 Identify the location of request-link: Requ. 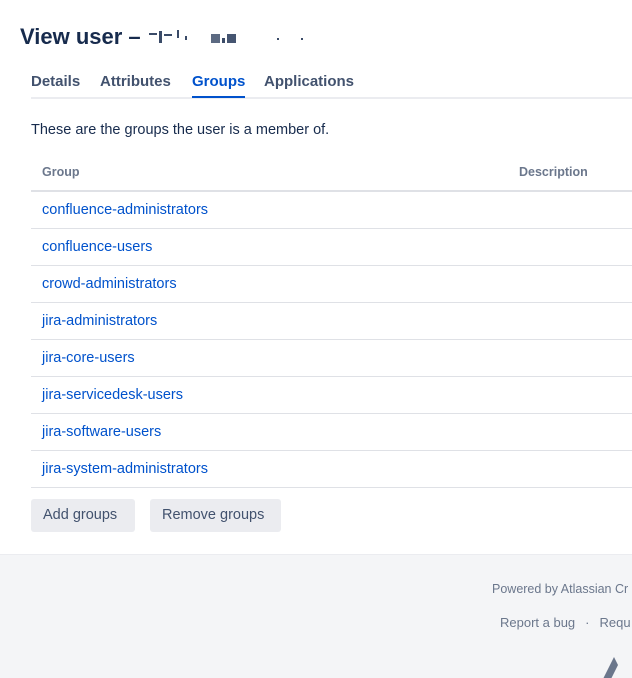
(615, 622).